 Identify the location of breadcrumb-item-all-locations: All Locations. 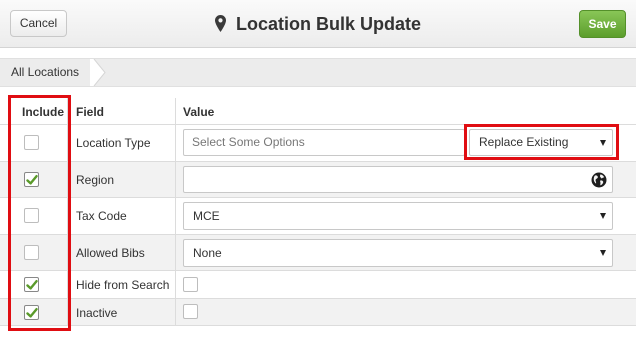
(44, 72).